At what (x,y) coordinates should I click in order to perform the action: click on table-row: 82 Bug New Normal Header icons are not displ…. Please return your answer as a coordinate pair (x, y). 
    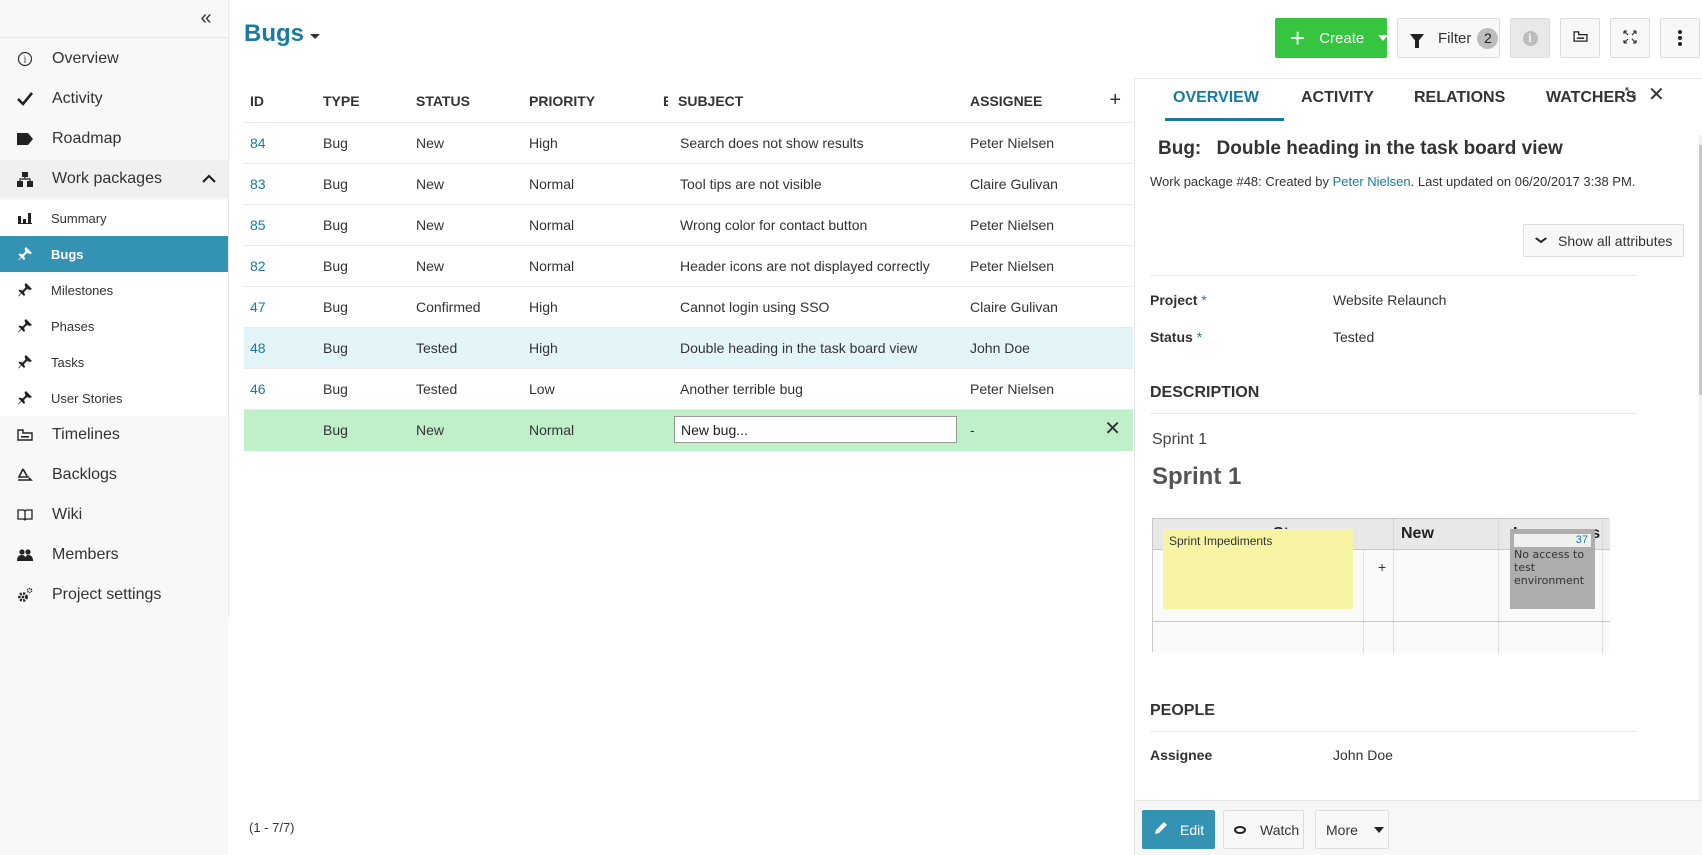
    Looking at the image, I should click on (688, 266).